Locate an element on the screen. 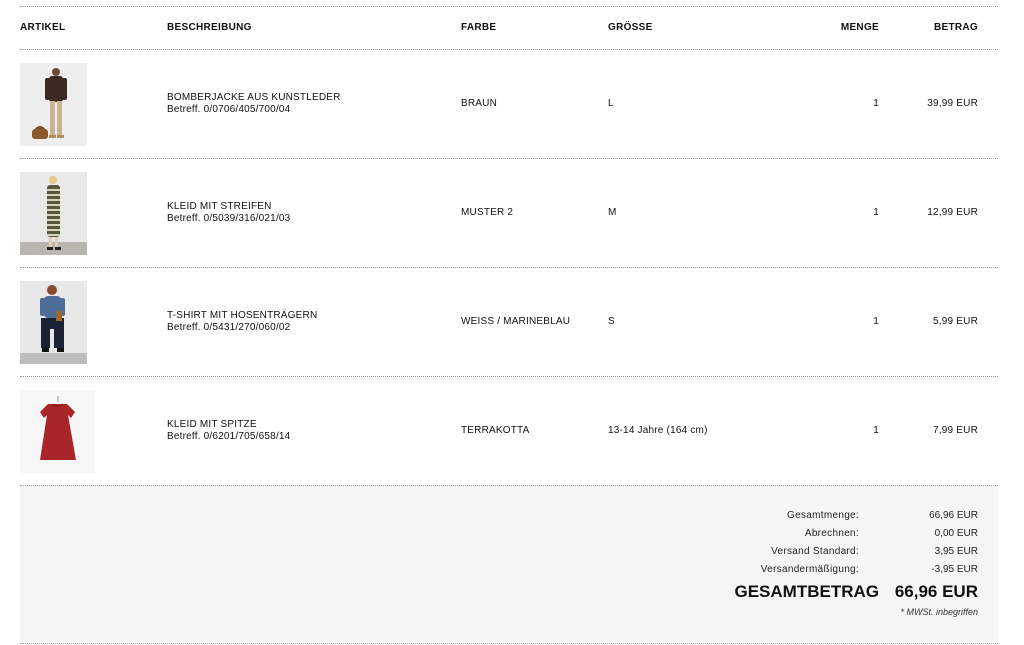  model-denim-suspenders-icon is located at coordinates (53, 322).